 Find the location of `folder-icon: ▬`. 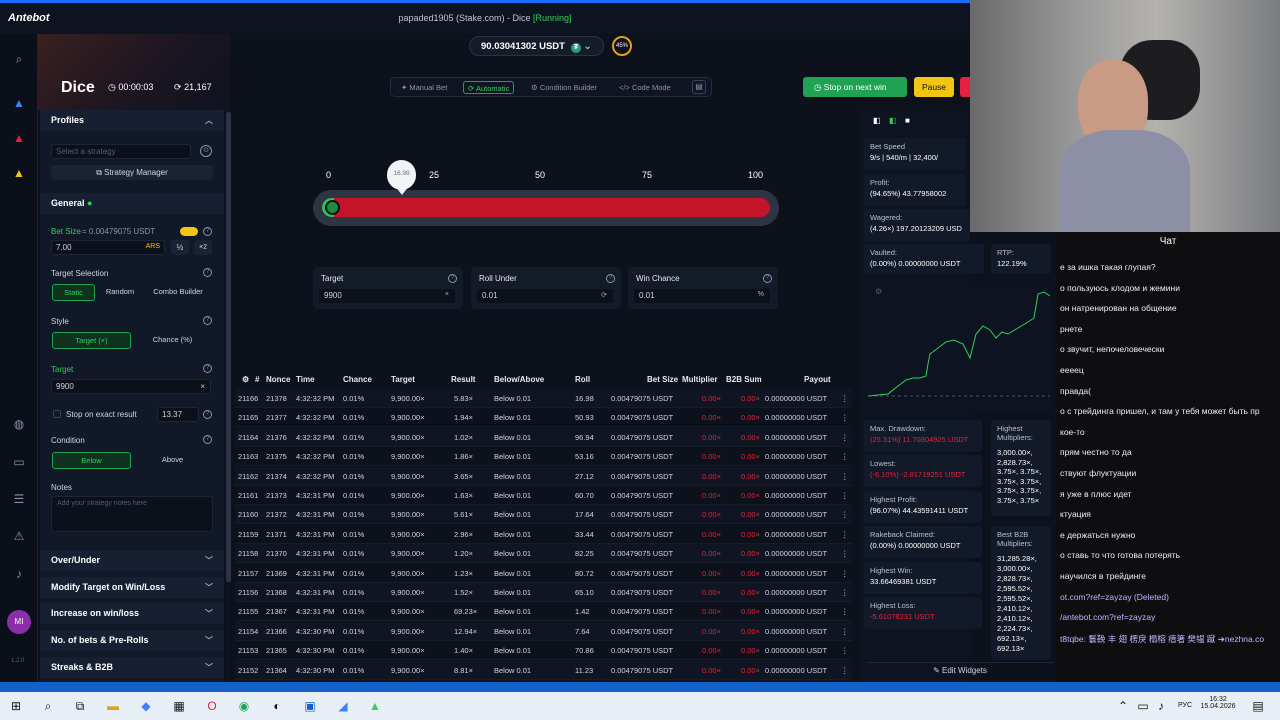

folder-icon: ▬ is located at coordinates (113, 706).